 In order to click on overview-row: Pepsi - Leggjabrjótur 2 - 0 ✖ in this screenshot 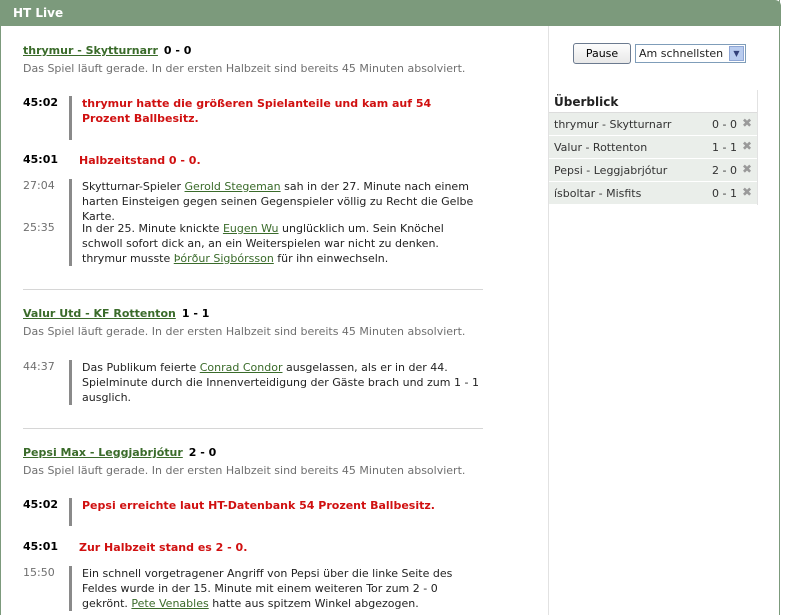, I will do `click(653, 170)`.